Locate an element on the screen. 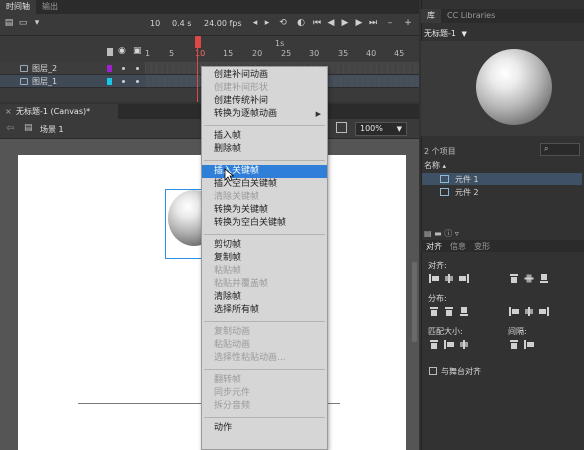 The image size is (584, 450). new-layer-icon: ▤ is located at coordinates (9, 23).